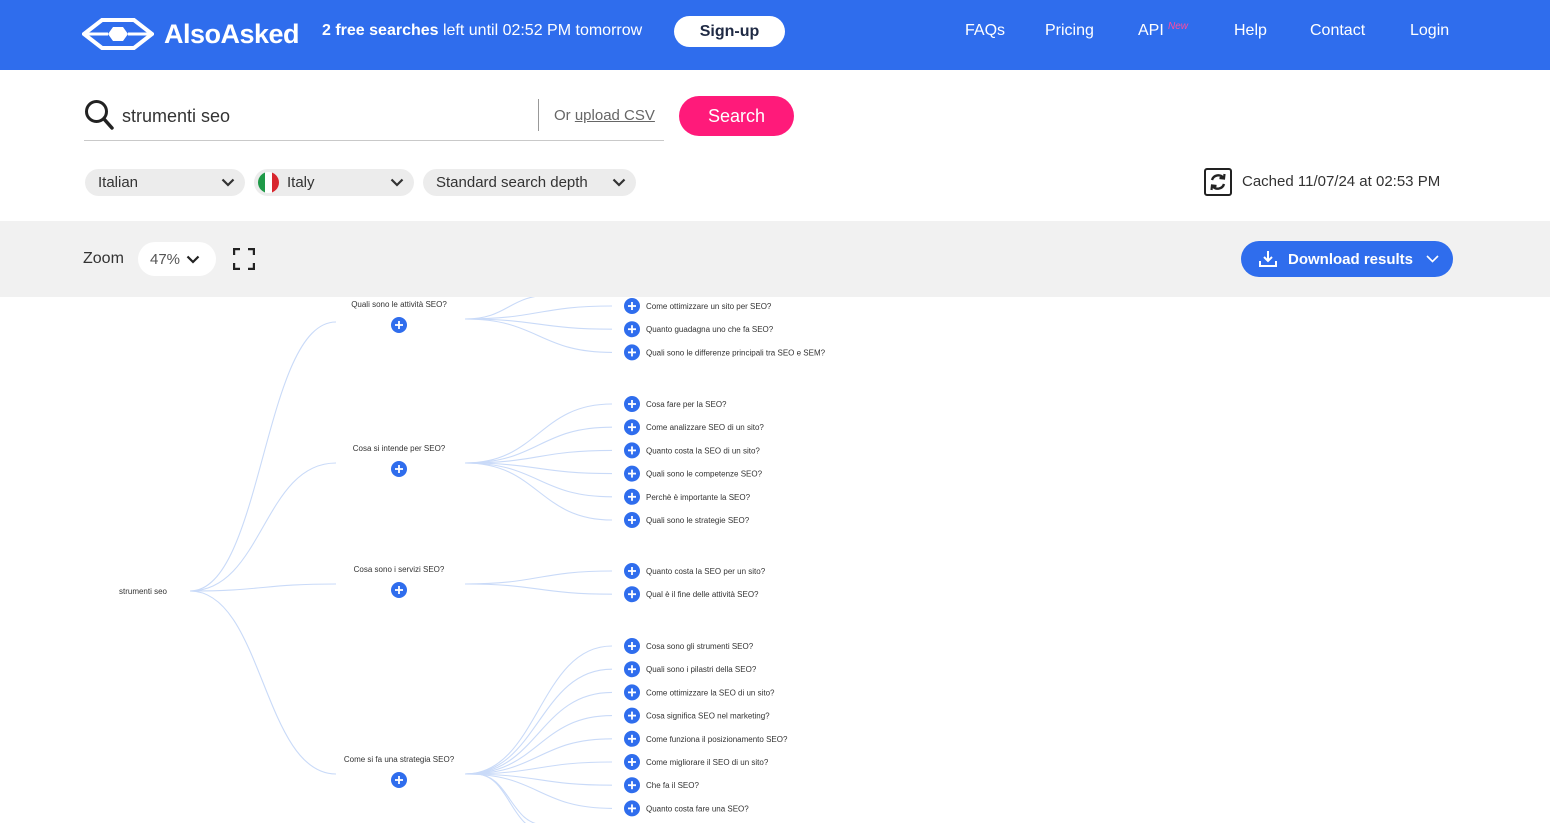 The width and height of the screenshot is (1550, 823). What do you see at coordinates (1347, 259) in the screenshot?
I see `download-results-button: Download results` at bounding box center [1347, 259].